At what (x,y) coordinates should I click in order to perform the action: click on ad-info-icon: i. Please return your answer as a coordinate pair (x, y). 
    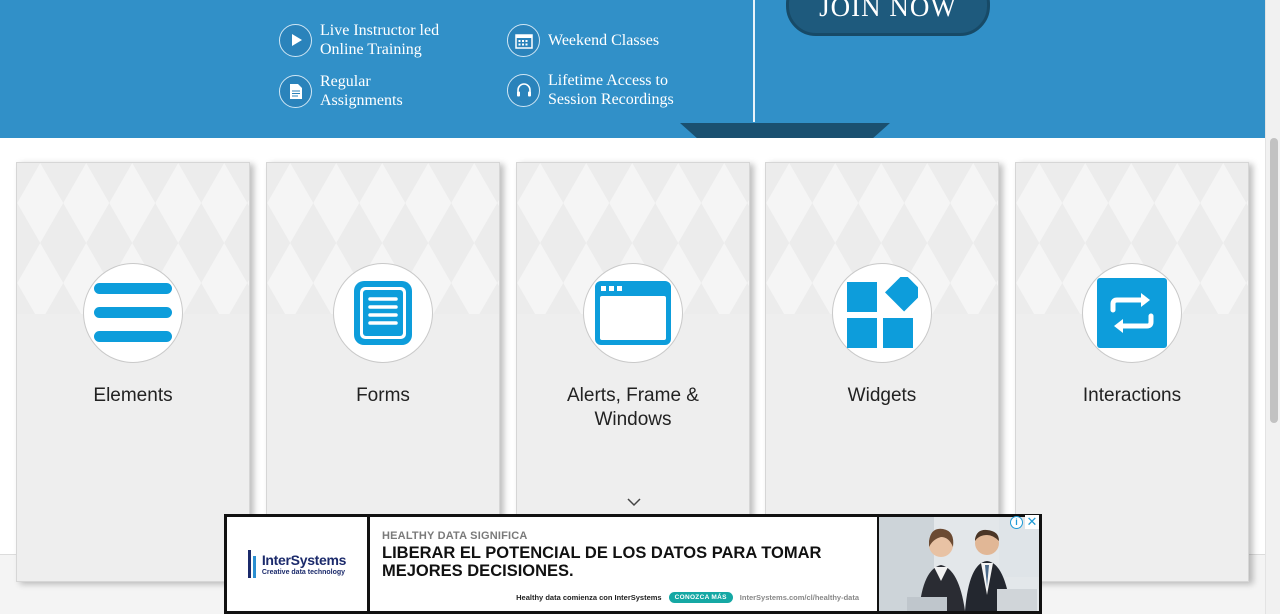
    Looking at the image, I should click on (1016, 522).